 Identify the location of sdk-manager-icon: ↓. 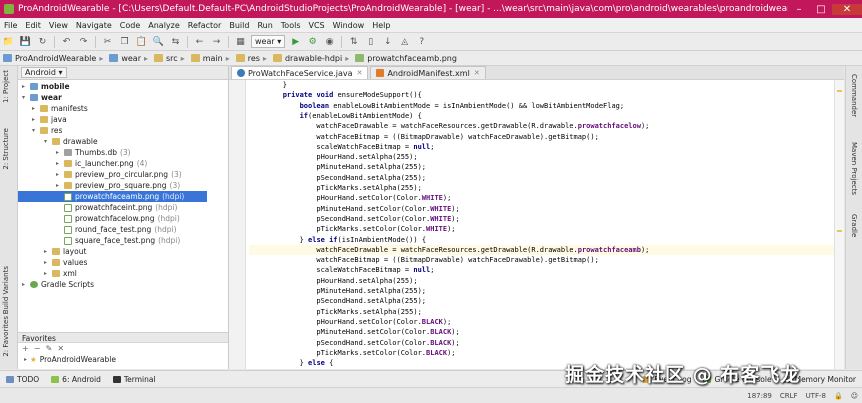
(387, 42).